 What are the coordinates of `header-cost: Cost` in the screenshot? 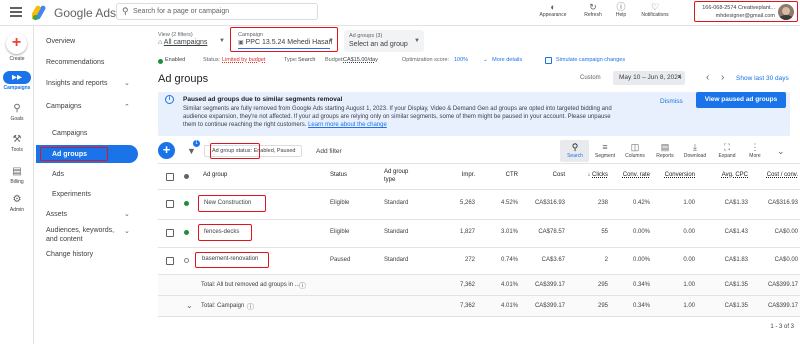 It's located at (559, 175).